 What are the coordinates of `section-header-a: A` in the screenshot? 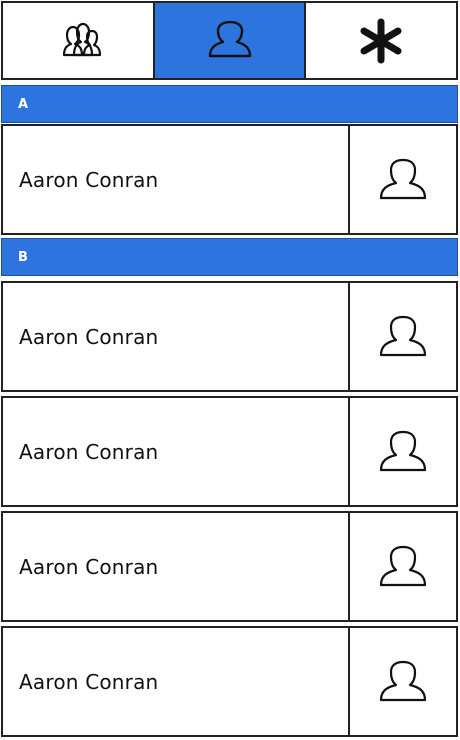 It's located at (229, 104).